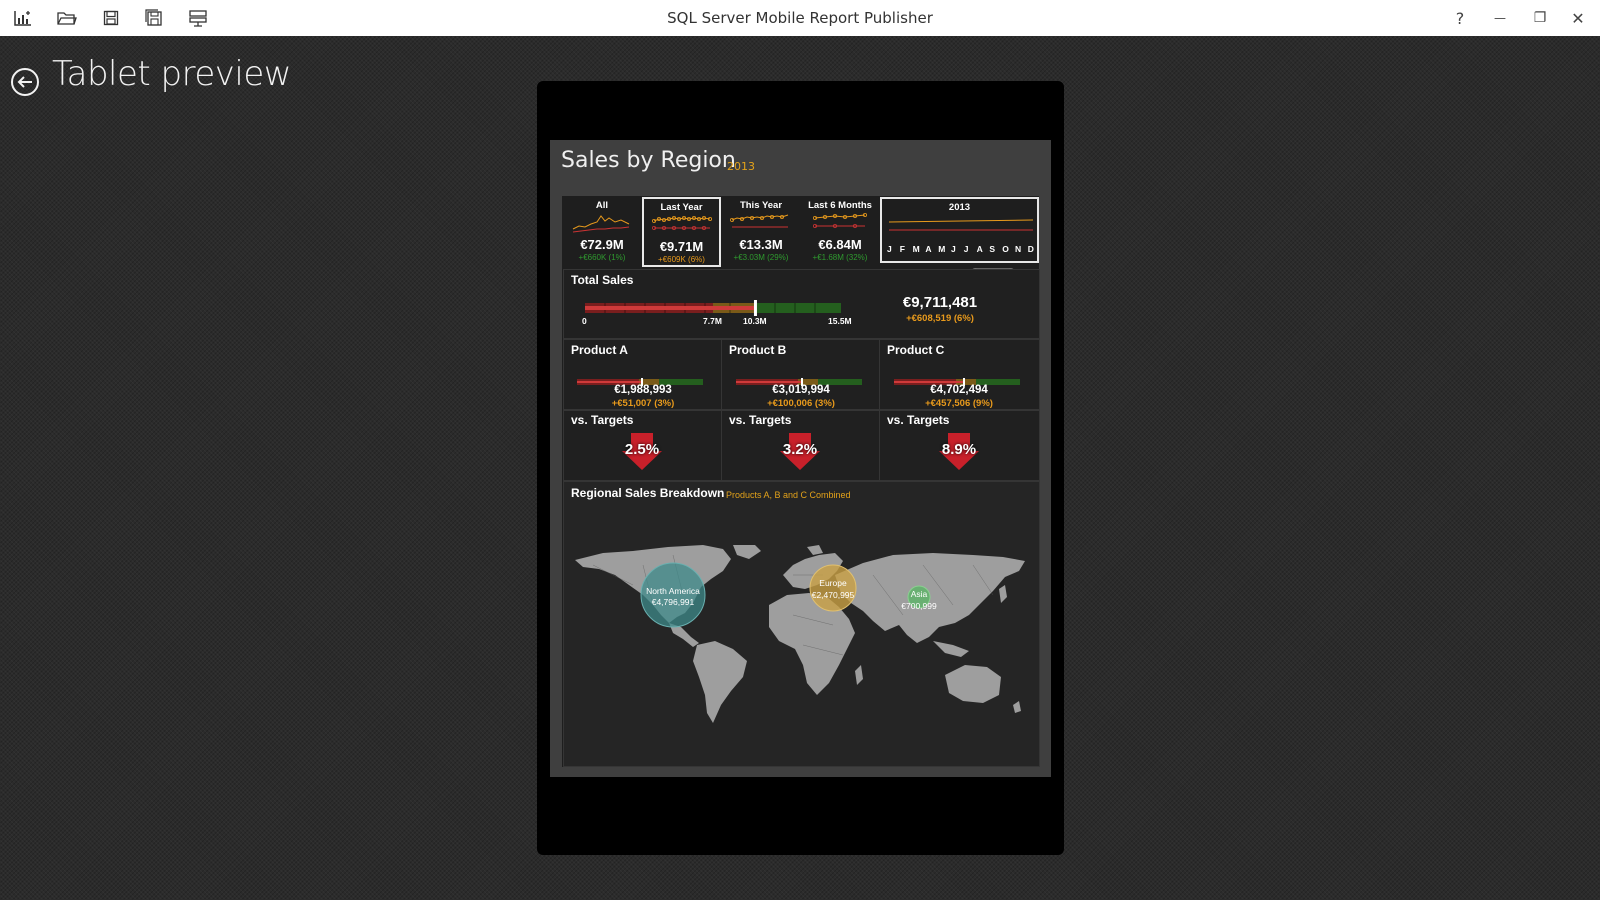  I want to click on gauge-tick: 7.7M, so click(712, 321).